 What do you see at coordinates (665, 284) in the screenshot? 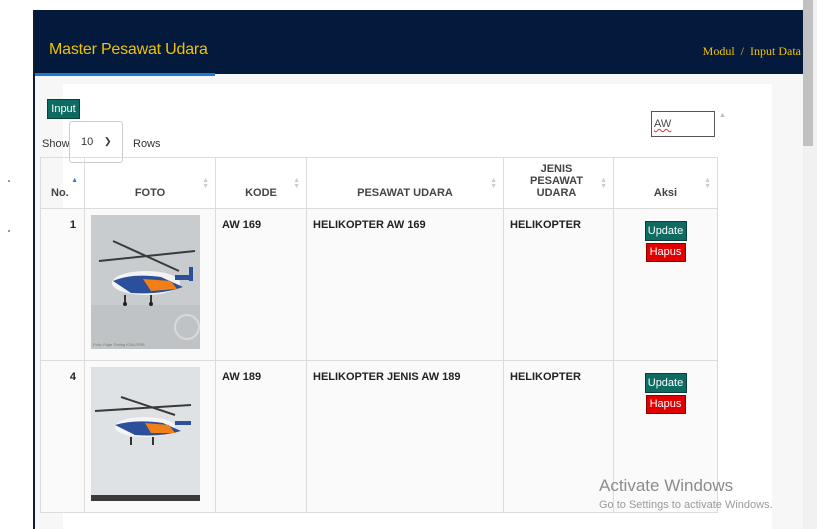
I see `cell-aksi: Update Hapus` at bounding box center [665, 284].